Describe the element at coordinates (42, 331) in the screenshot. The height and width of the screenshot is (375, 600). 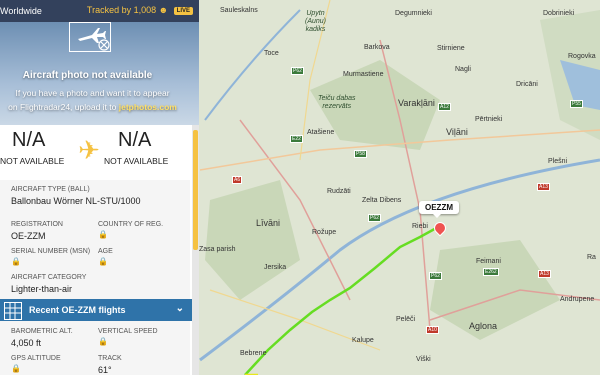
I see `baro-alt-label: BAROMETRIC ALT.` at that location.